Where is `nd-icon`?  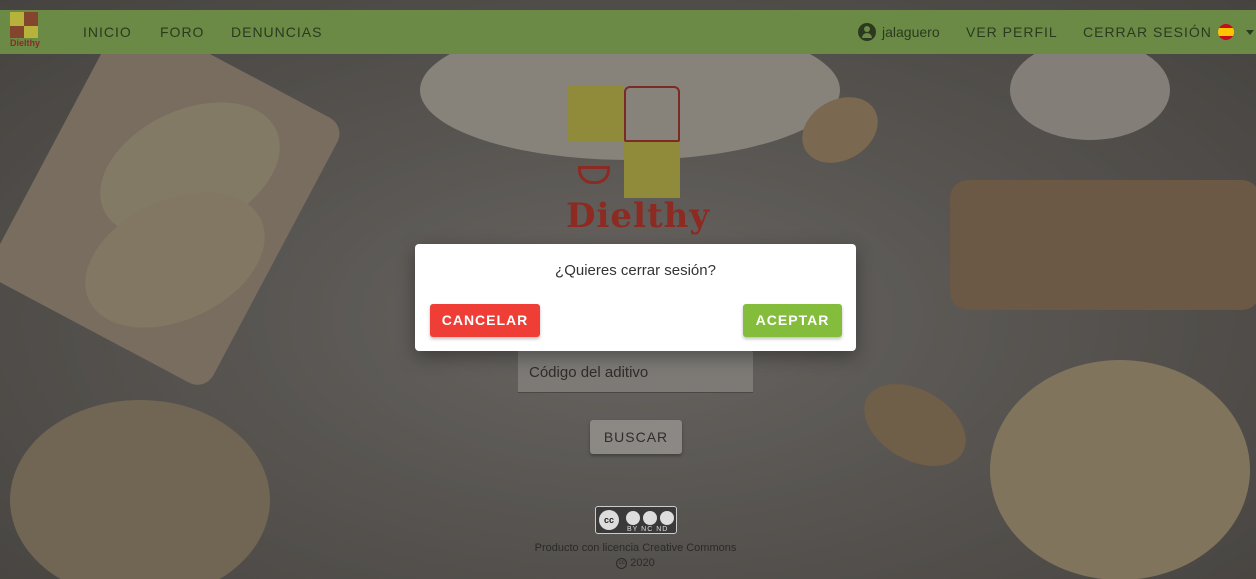 nd-icon is located at coordinates (667, 518).